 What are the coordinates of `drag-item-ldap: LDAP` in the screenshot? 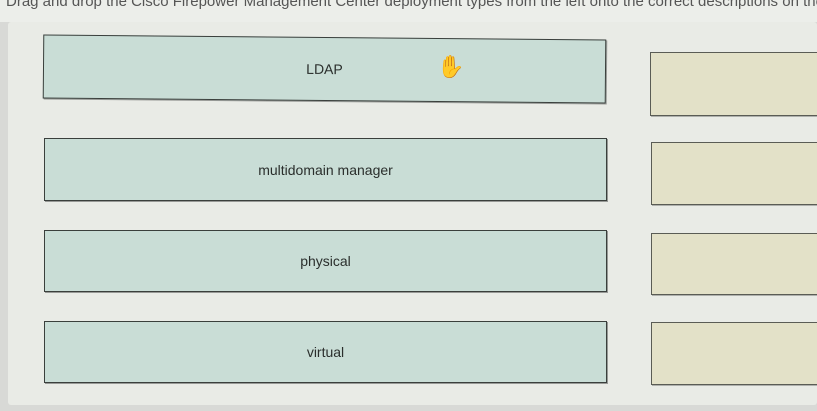 It's located at (324, 69).